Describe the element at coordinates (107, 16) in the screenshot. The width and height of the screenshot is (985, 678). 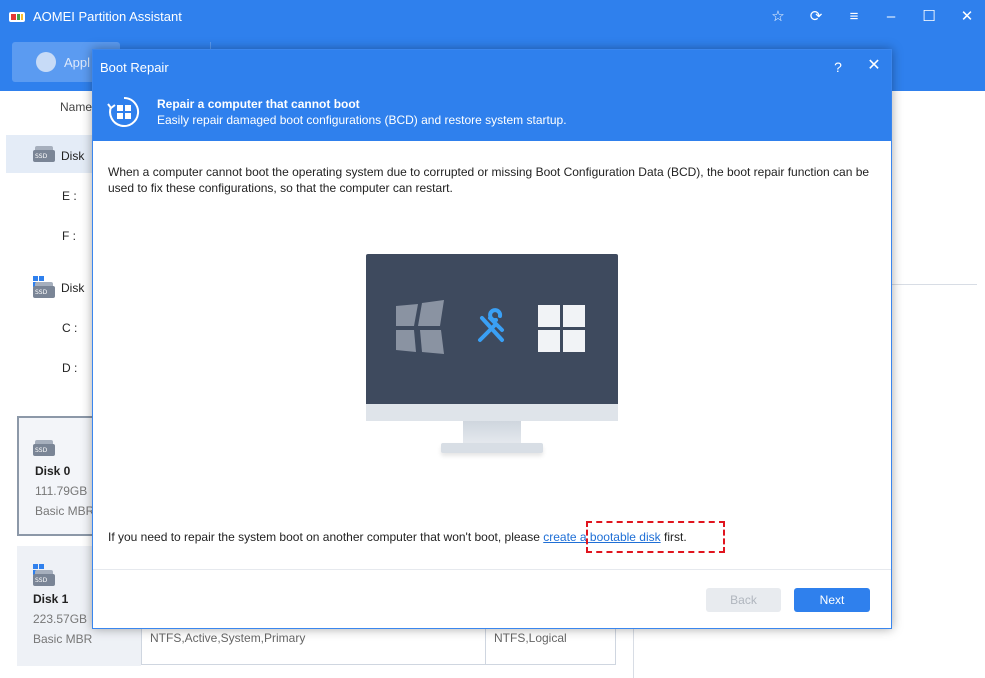
I see `app-title: AOMEI Partition Assistant` at that location.